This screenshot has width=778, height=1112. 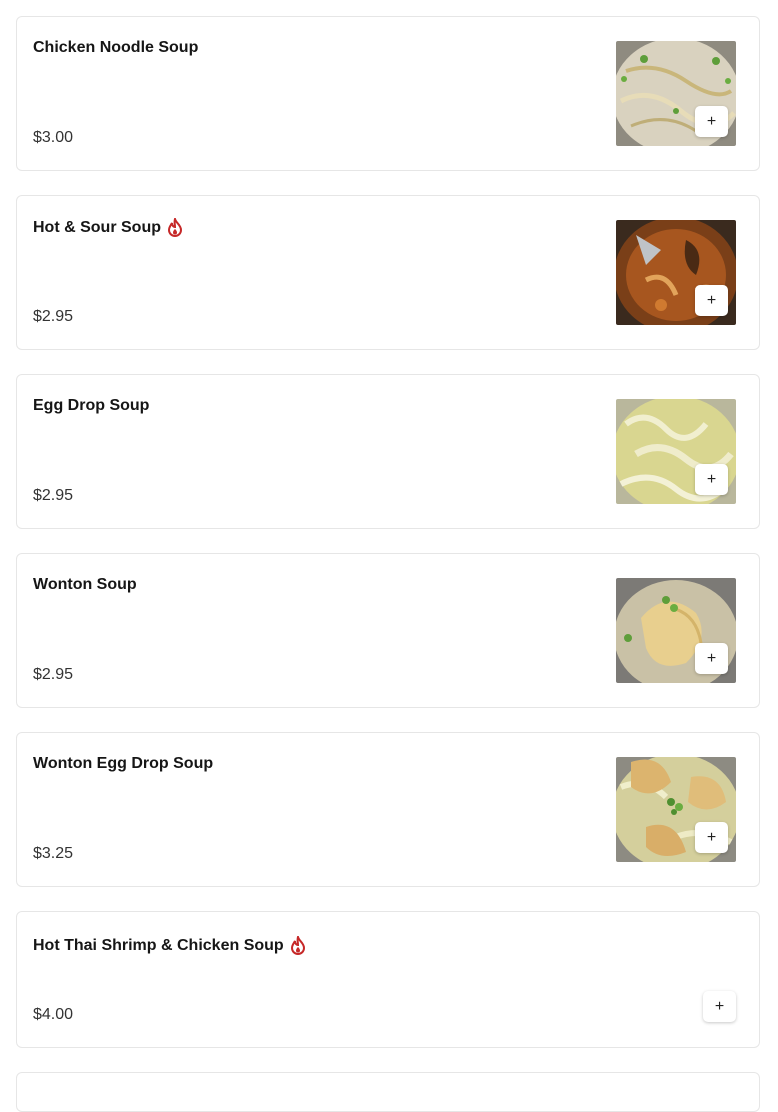 What do you see at coordinates (388, 630) in the screenshot?
I see `menu-item-card: Wonton Soup $2.95 +` at bounding box center [388, 630].